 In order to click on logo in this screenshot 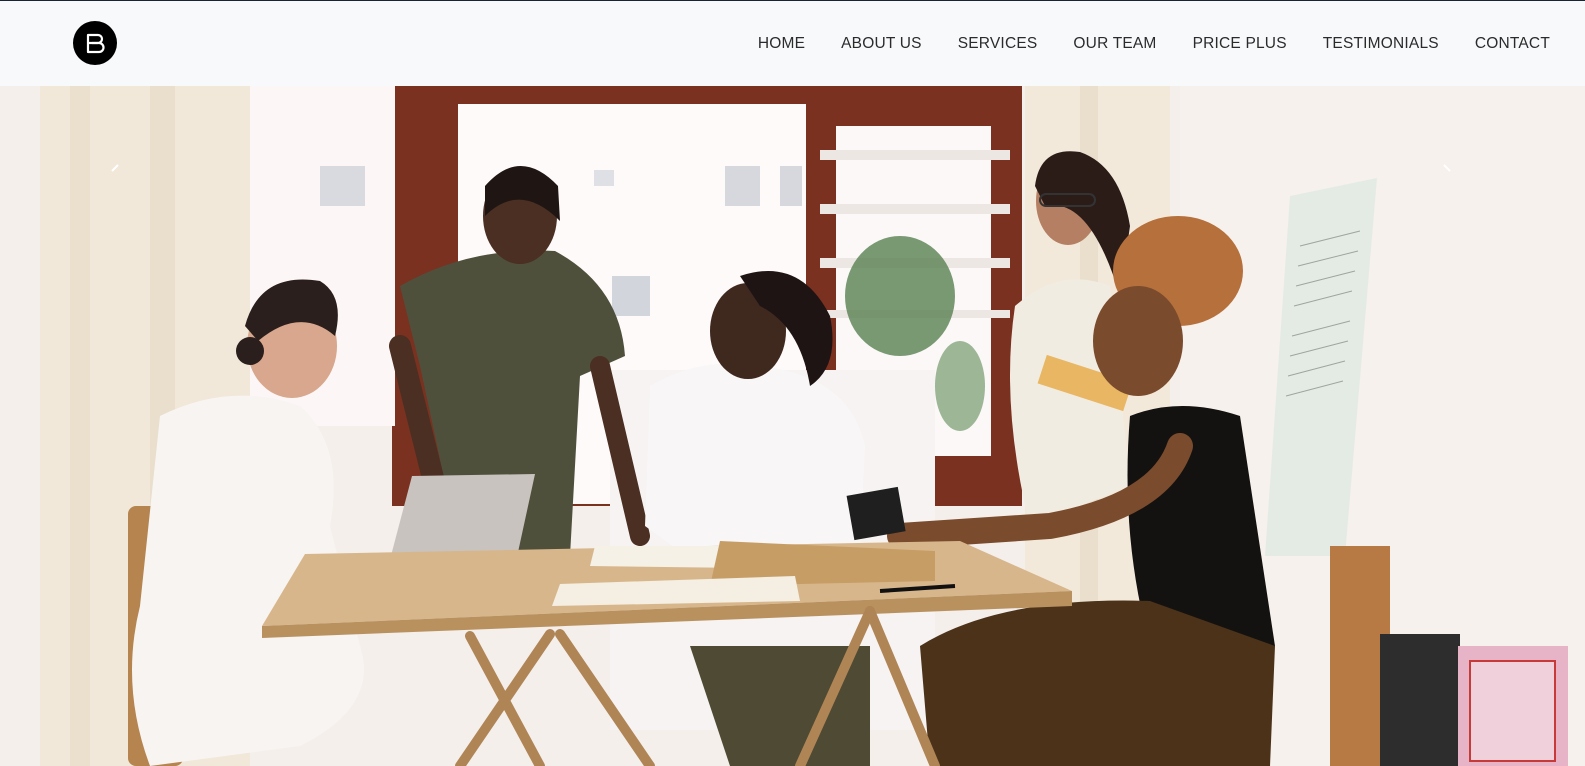, I will do `click(95, 43)`.